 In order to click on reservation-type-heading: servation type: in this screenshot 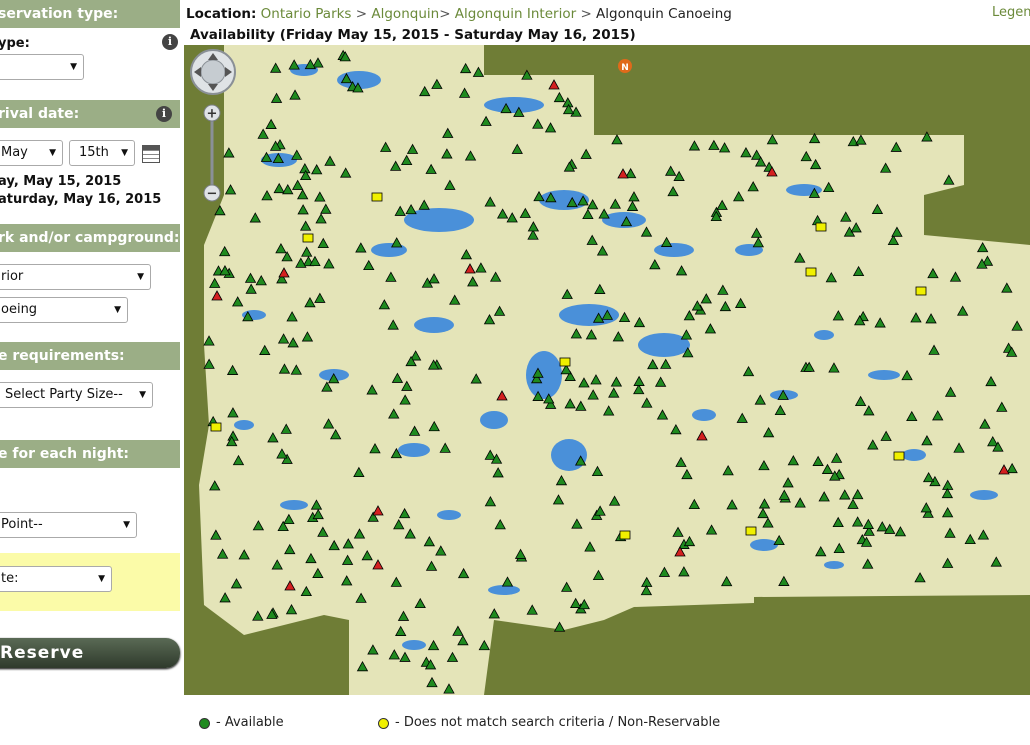, I will do `click(90, 14)`.